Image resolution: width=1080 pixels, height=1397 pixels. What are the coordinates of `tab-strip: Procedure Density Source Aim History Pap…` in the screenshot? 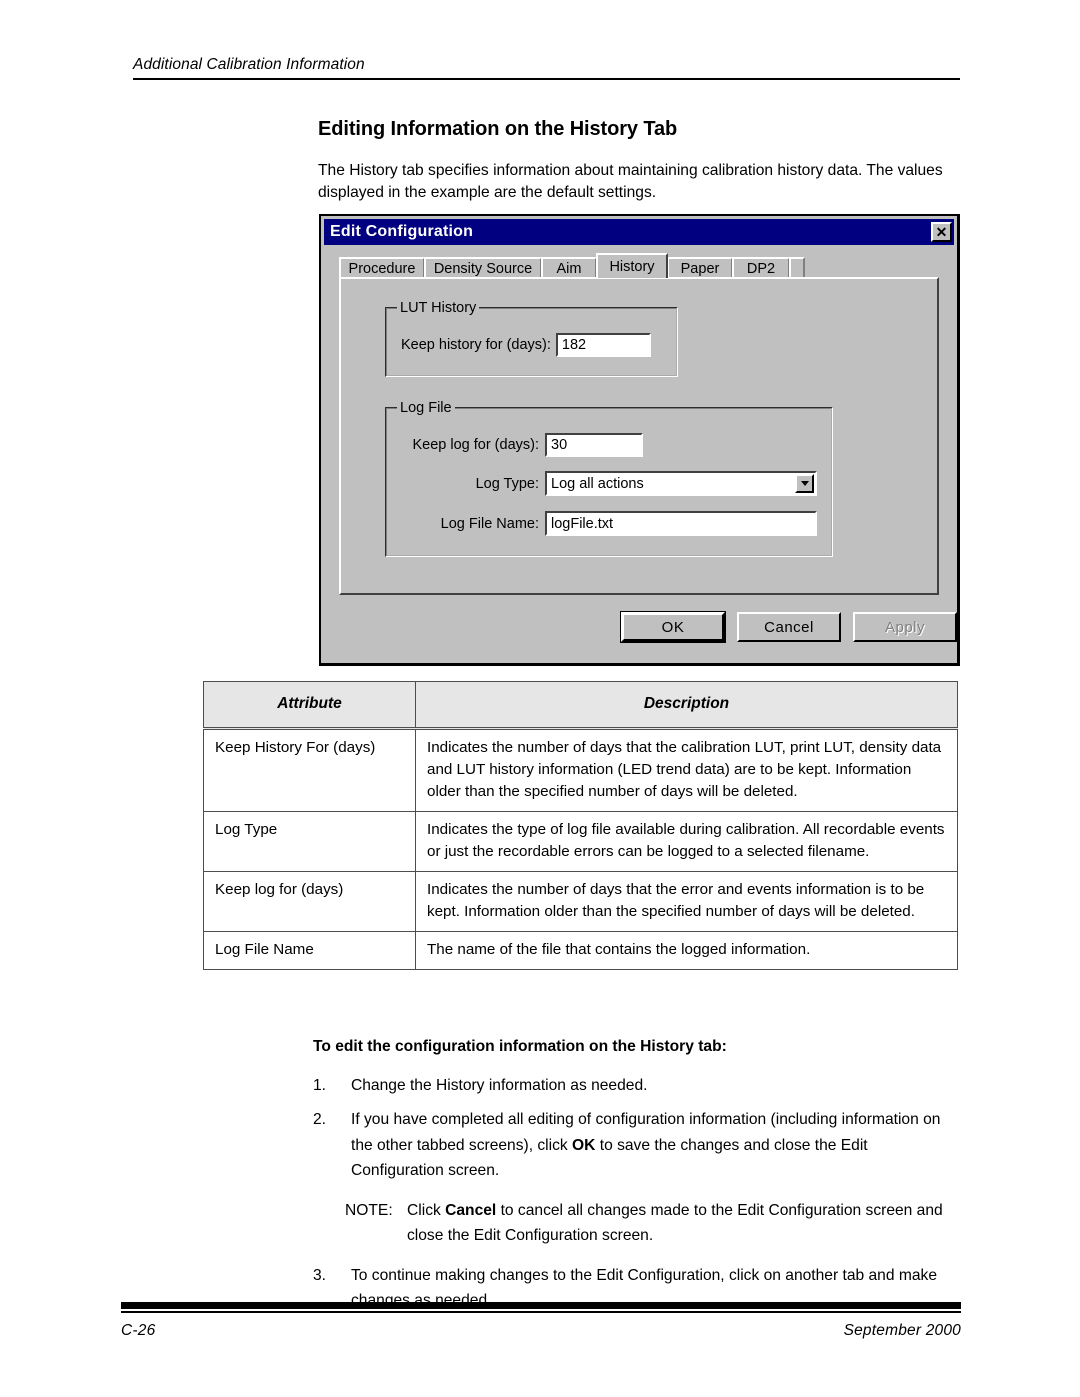 It's located at (639, 265).